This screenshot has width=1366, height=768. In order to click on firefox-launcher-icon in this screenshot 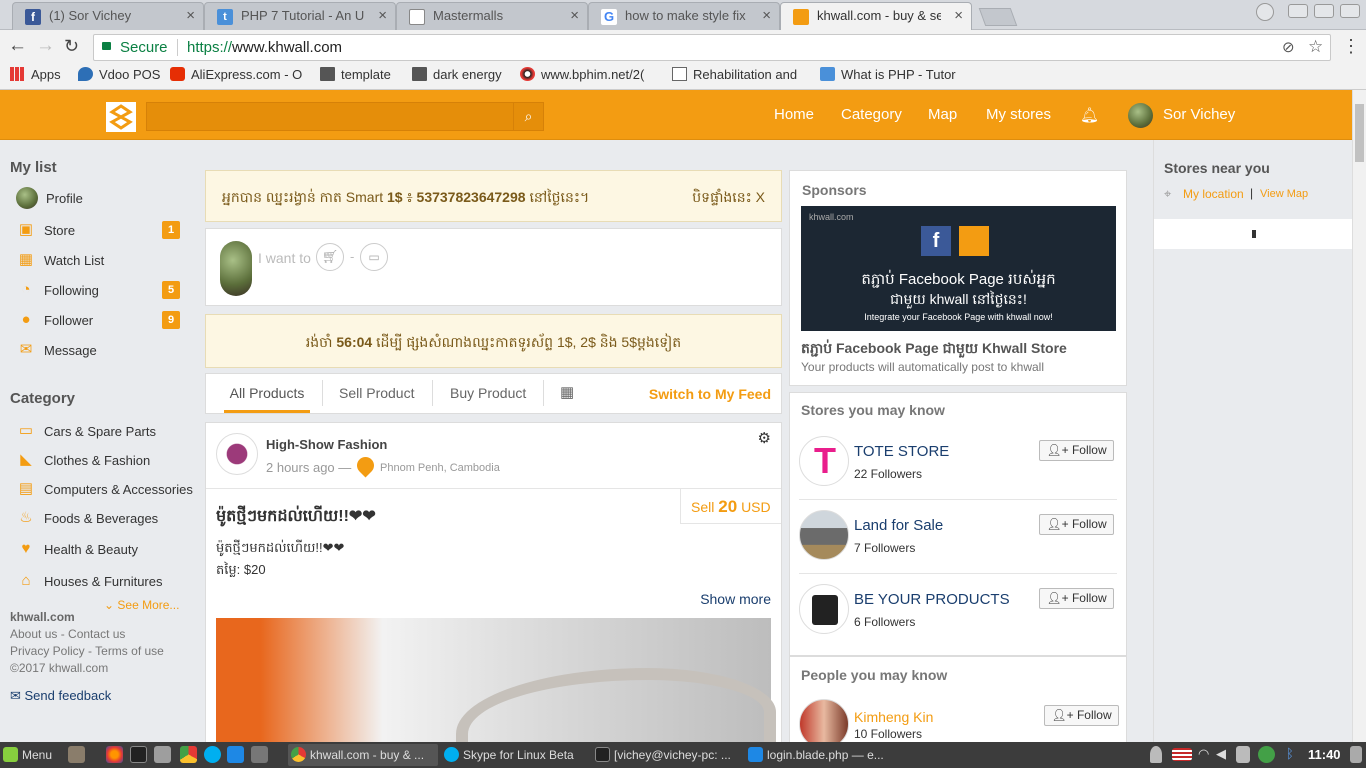, I will do `click(114, 754)`.